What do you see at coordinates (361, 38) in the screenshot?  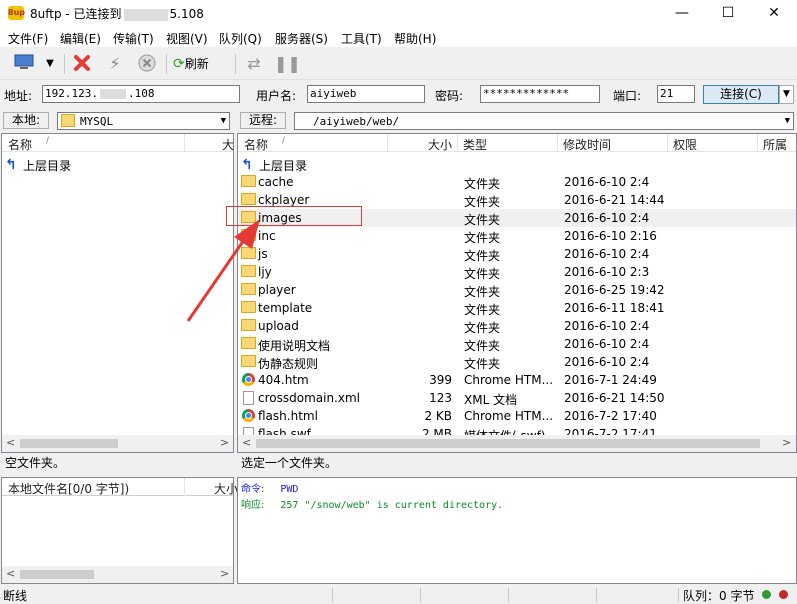 I see `menu-tools: 工具(T)` at bounding box center [361, 38].